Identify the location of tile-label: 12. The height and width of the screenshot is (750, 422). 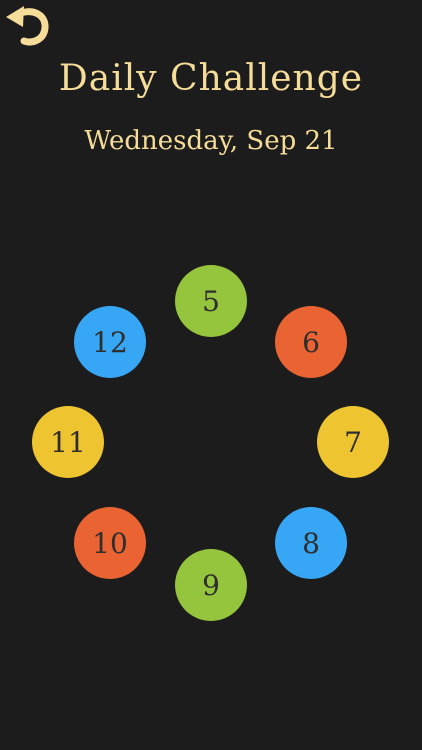
(110, 342).